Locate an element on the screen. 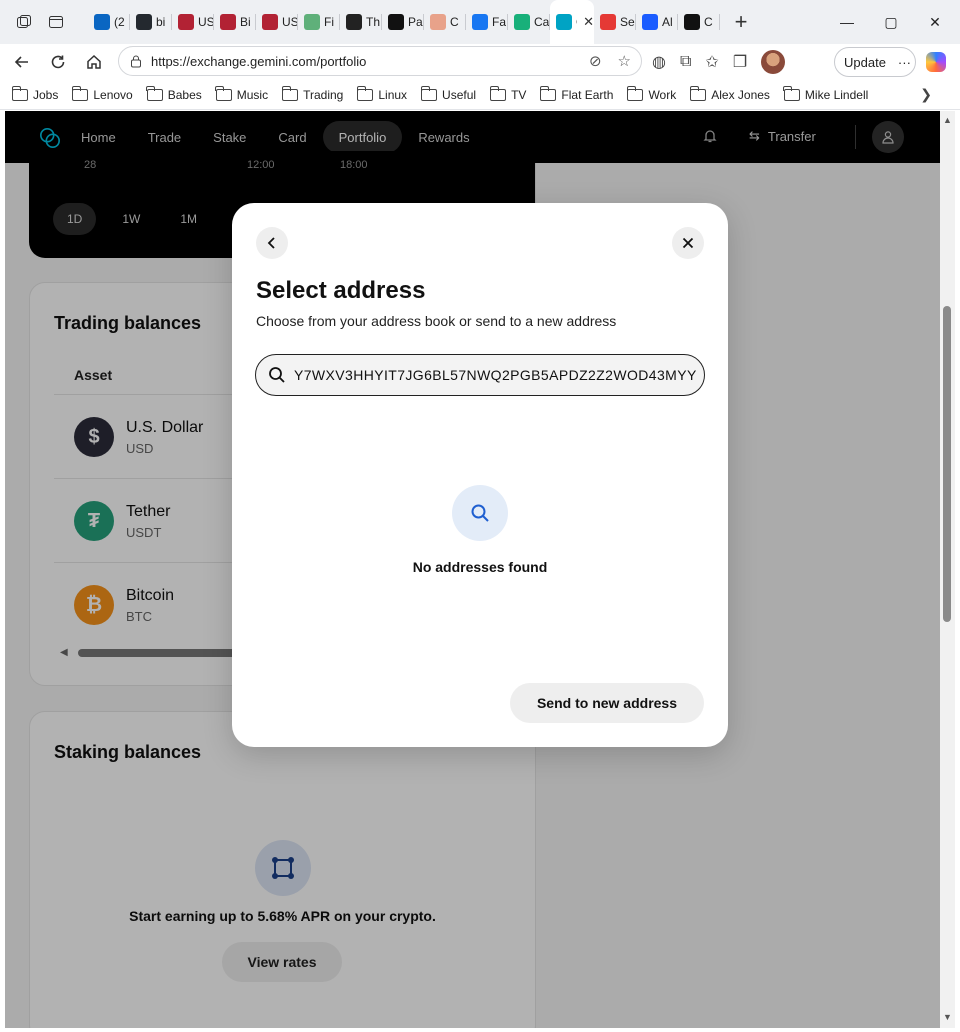 The image size is (960, 1032). home-icon is located at coordinates (94, 61).